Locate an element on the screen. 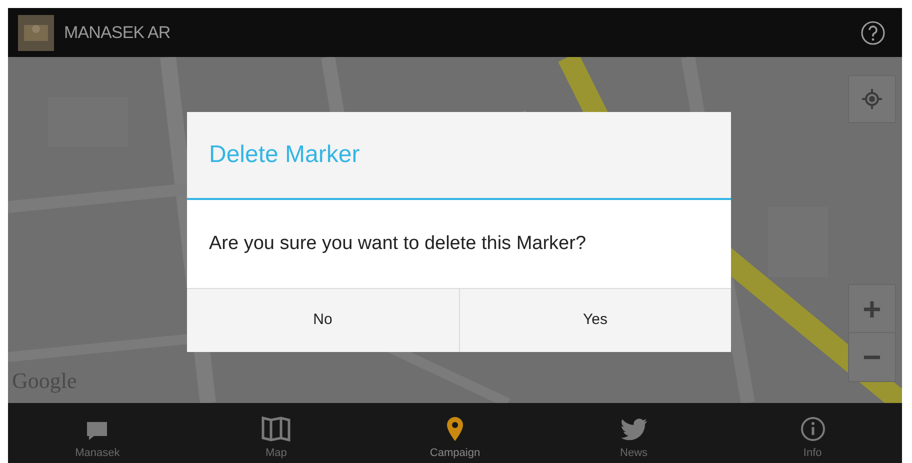 Image resolution: width=912 pixels, height=463 pixels. chat-bubble-icon is located at coordinates (97, 431).